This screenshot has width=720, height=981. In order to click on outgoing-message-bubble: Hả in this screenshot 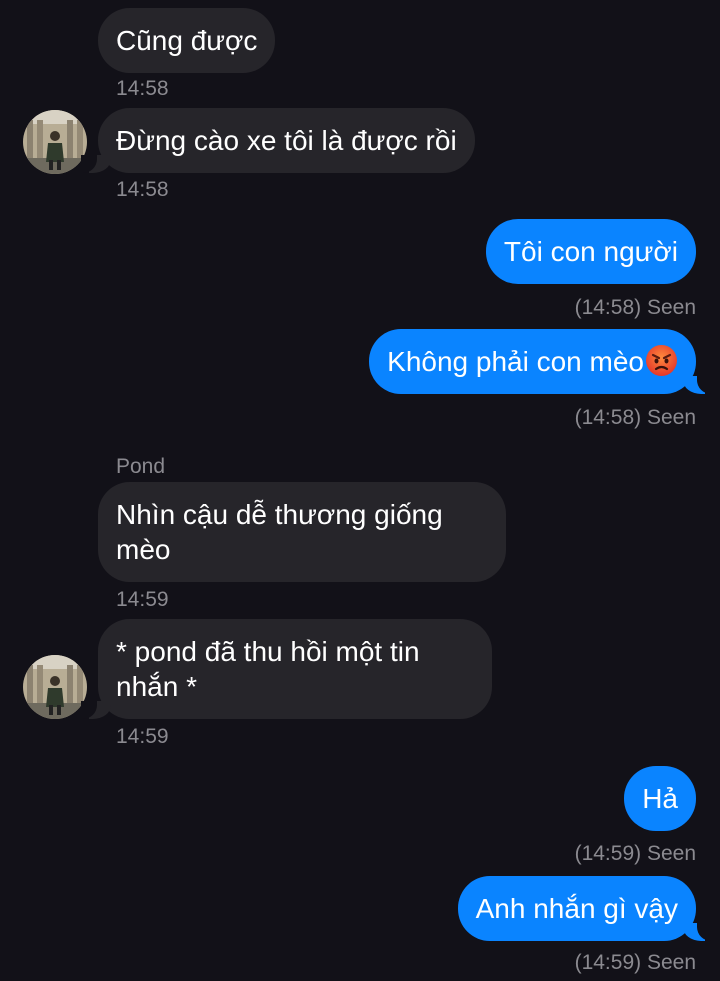, I will do `click(660, 798)`.